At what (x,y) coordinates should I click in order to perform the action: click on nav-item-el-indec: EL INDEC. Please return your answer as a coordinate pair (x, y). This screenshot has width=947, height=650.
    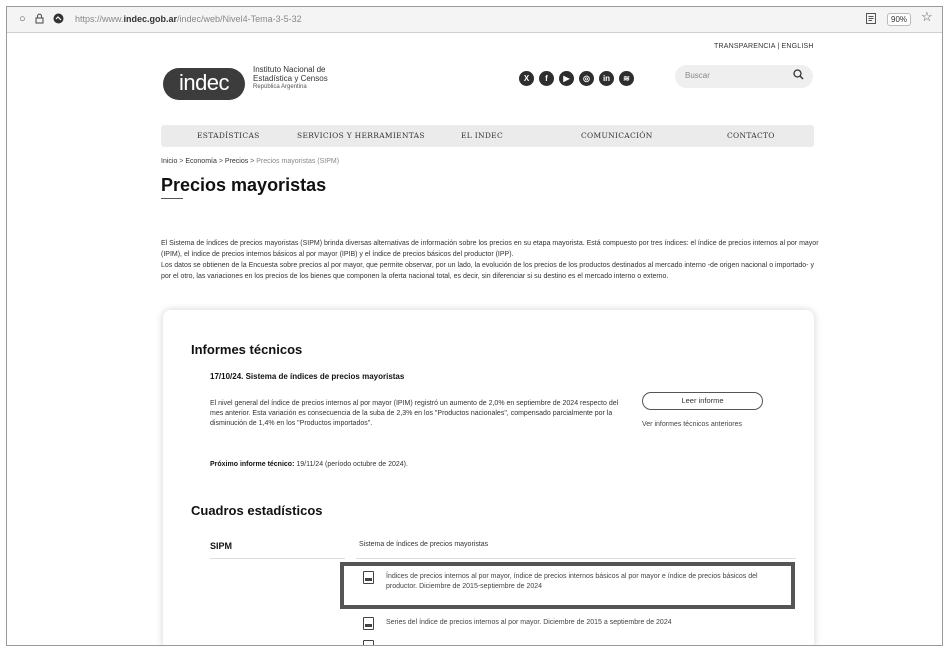
    Looking at the image, I should click on (482, 135).